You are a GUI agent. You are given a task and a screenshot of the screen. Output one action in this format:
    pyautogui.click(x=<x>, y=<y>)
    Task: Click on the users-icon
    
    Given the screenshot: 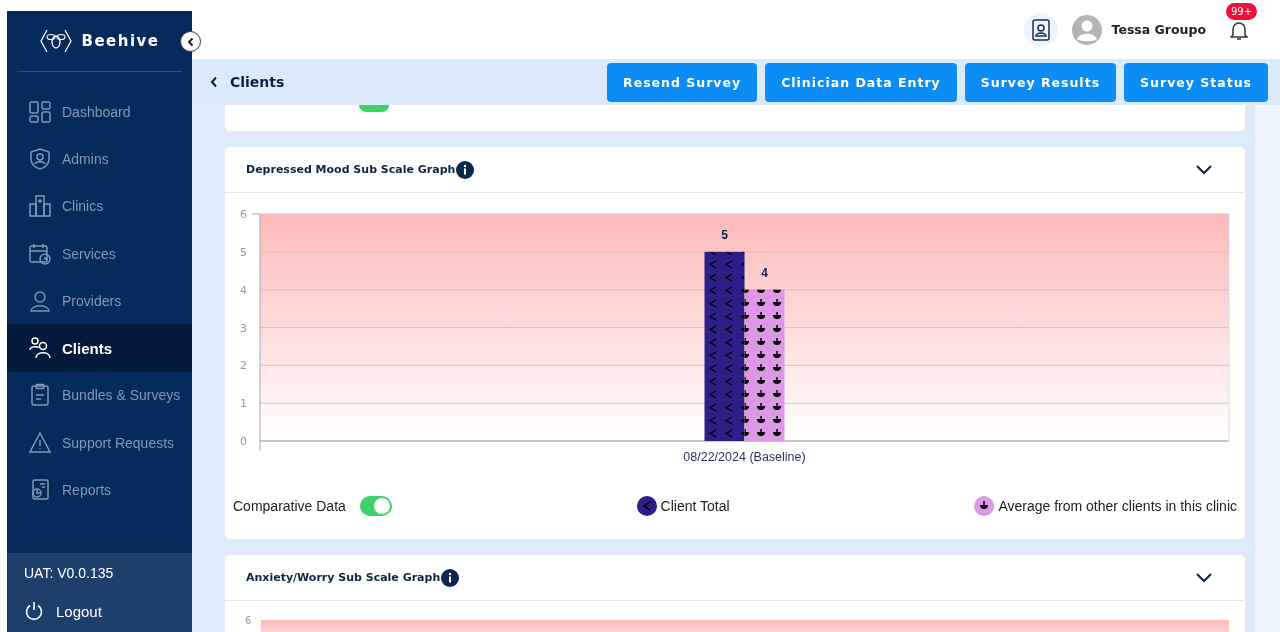 What is the action you would take?
    pyautogui.click(x=40, y=348)
    